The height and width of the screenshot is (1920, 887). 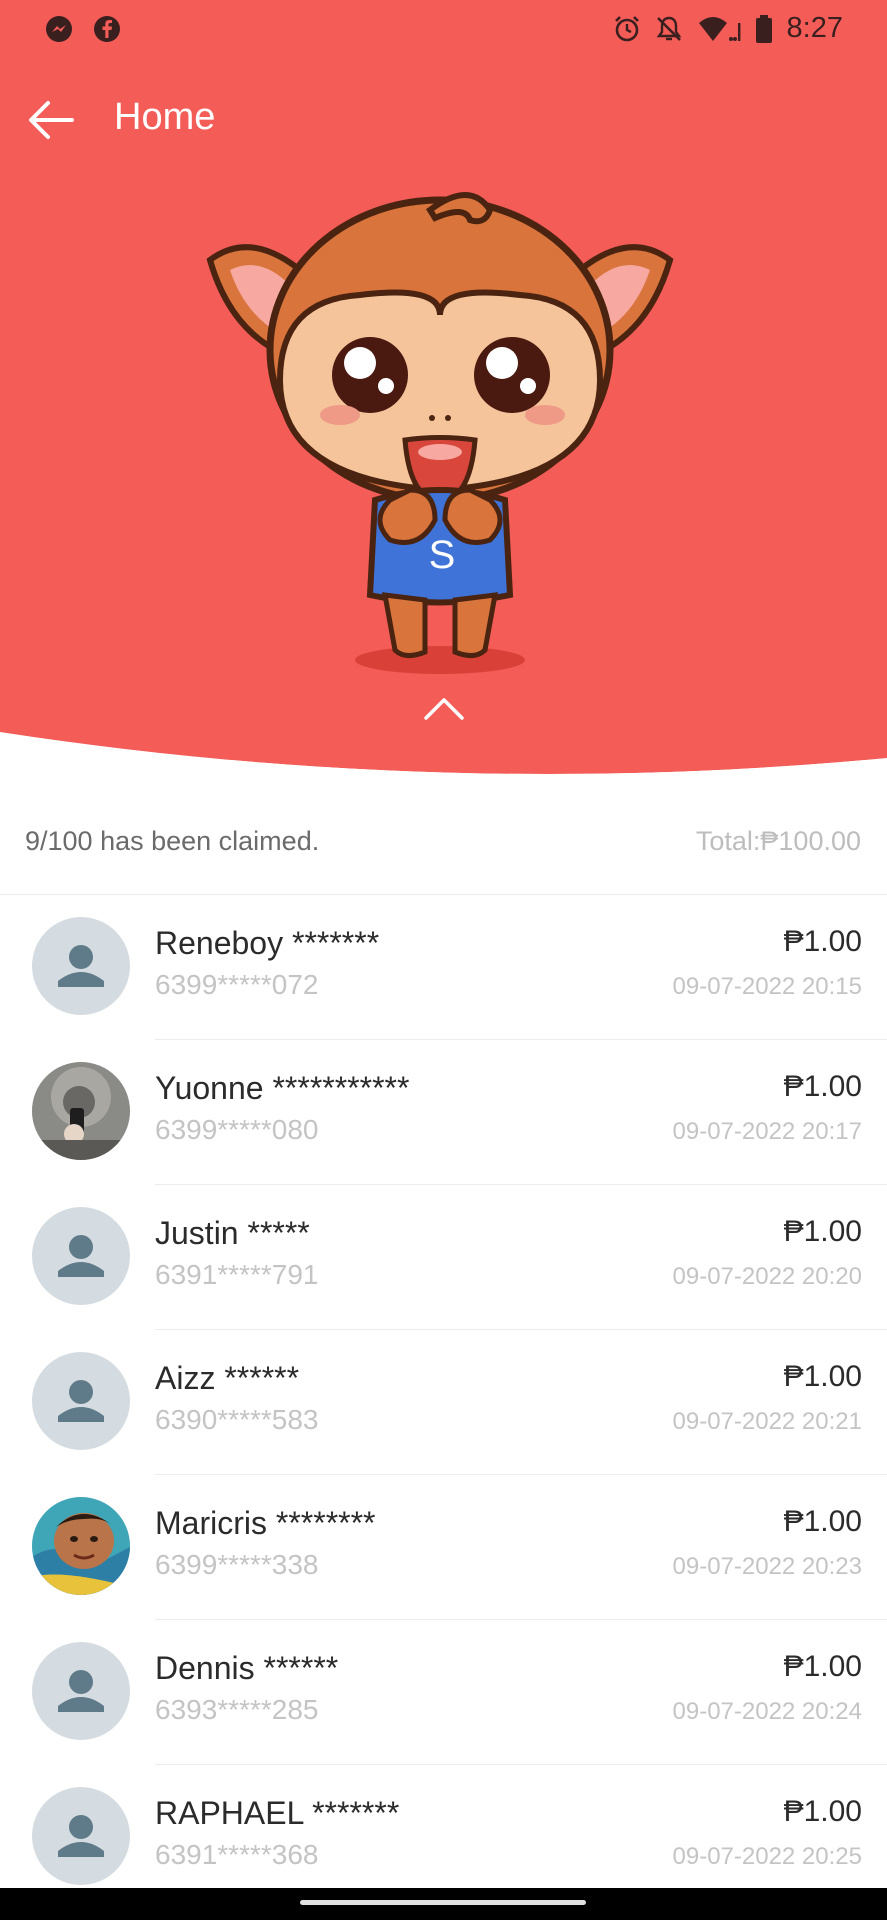 I want to click on claim-time: 09-07-2022 20:21, so click(x=767, y=1421).